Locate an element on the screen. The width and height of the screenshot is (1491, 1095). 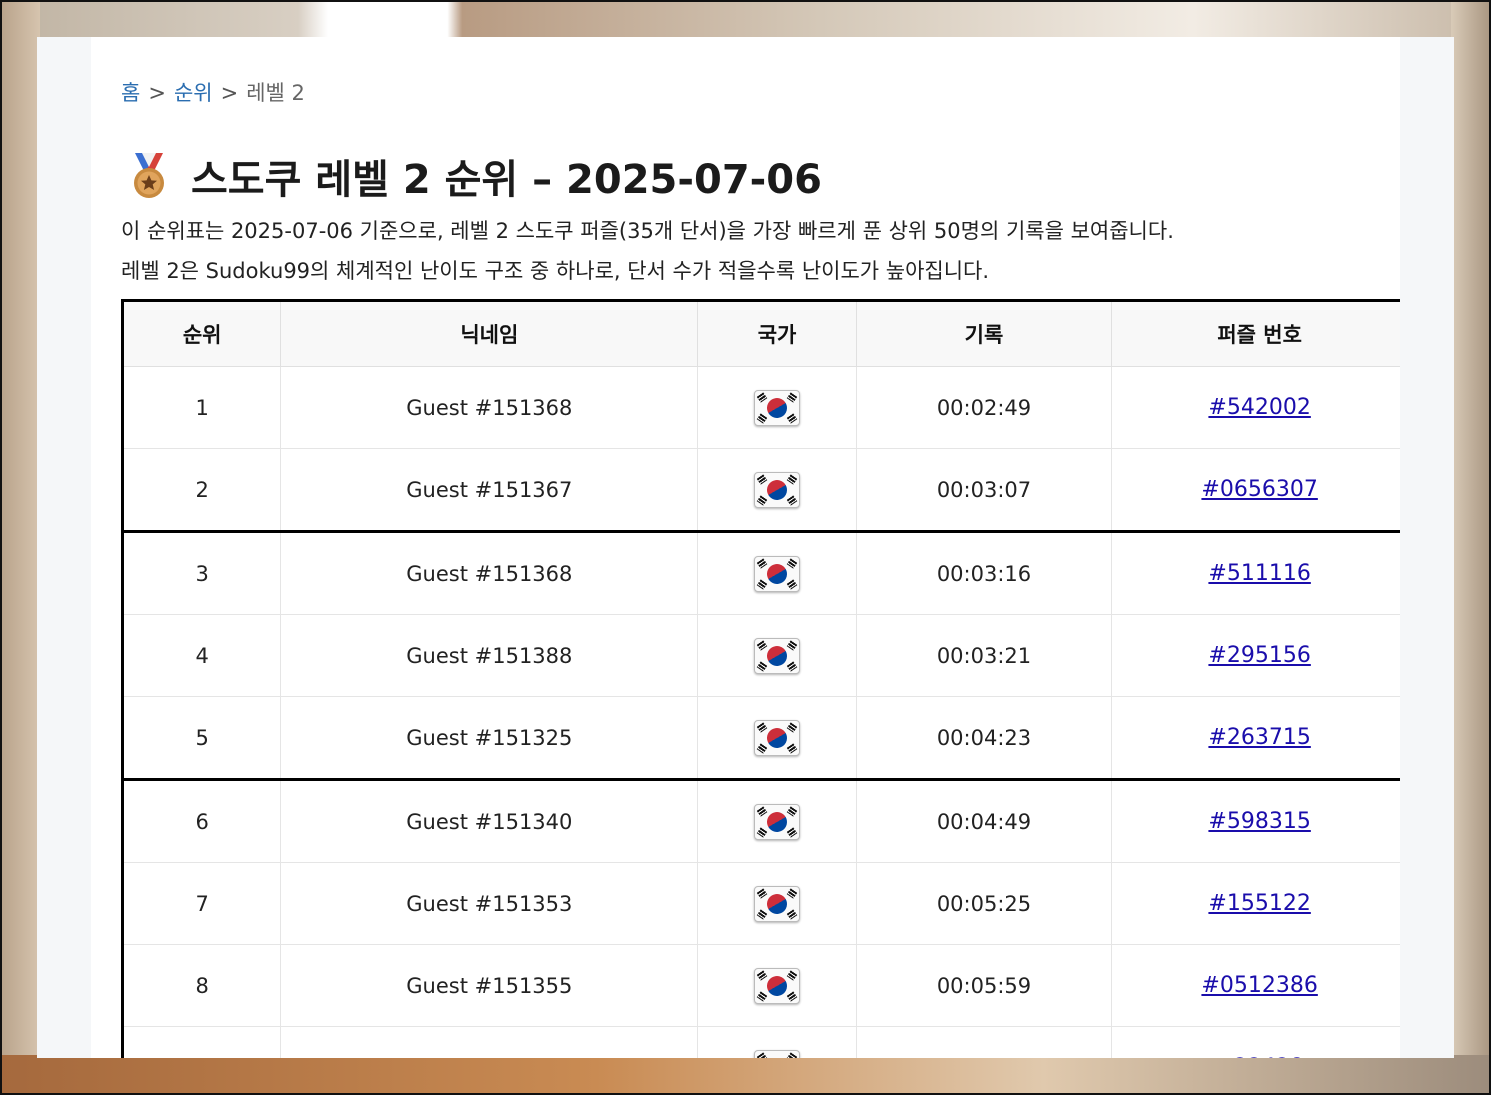
rank-cell: 6 is located at coordinates (202, 821).